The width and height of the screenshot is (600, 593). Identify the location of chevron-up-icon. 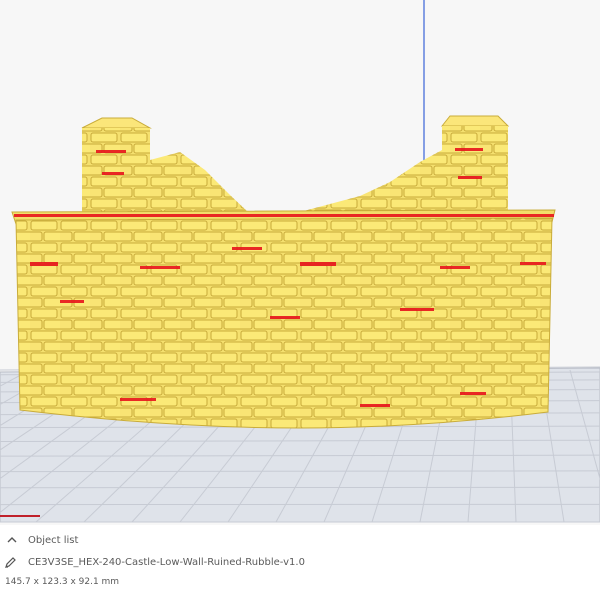
(12, 540).